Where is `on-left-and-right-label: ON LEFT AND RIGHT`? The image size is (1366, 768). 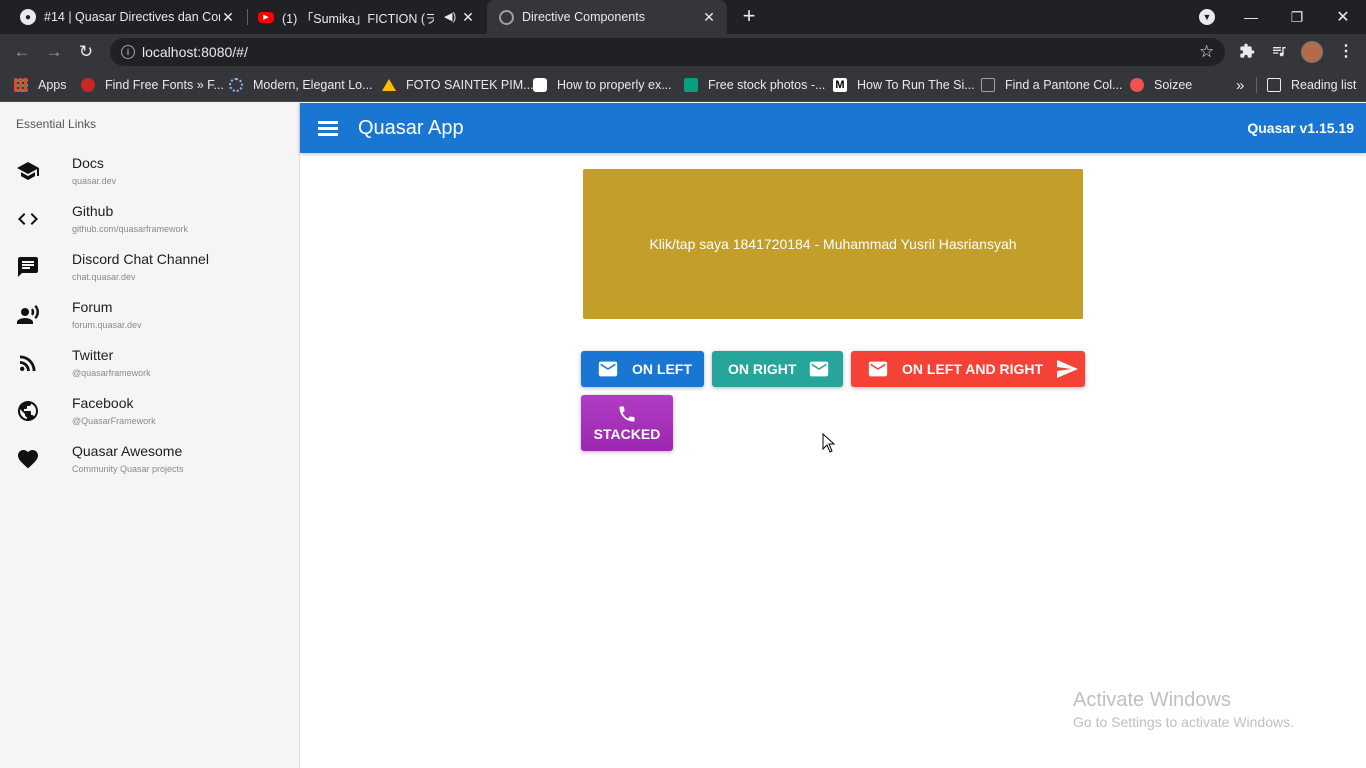
on-left-and-right-label: ON LEFT AND RIGHT is located at coordinates (973, 369).